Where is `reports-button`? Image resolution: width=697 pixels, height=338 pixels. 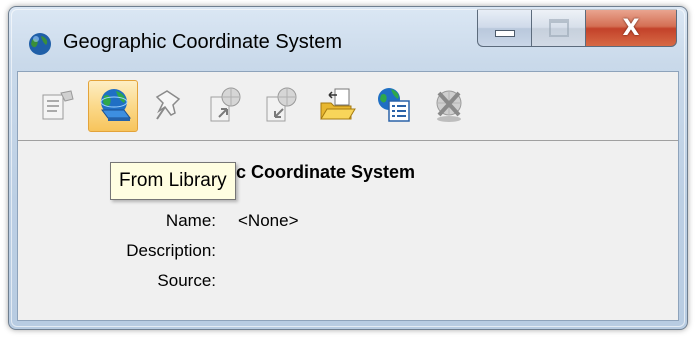
reports-button is located at coordinates (393, 106).